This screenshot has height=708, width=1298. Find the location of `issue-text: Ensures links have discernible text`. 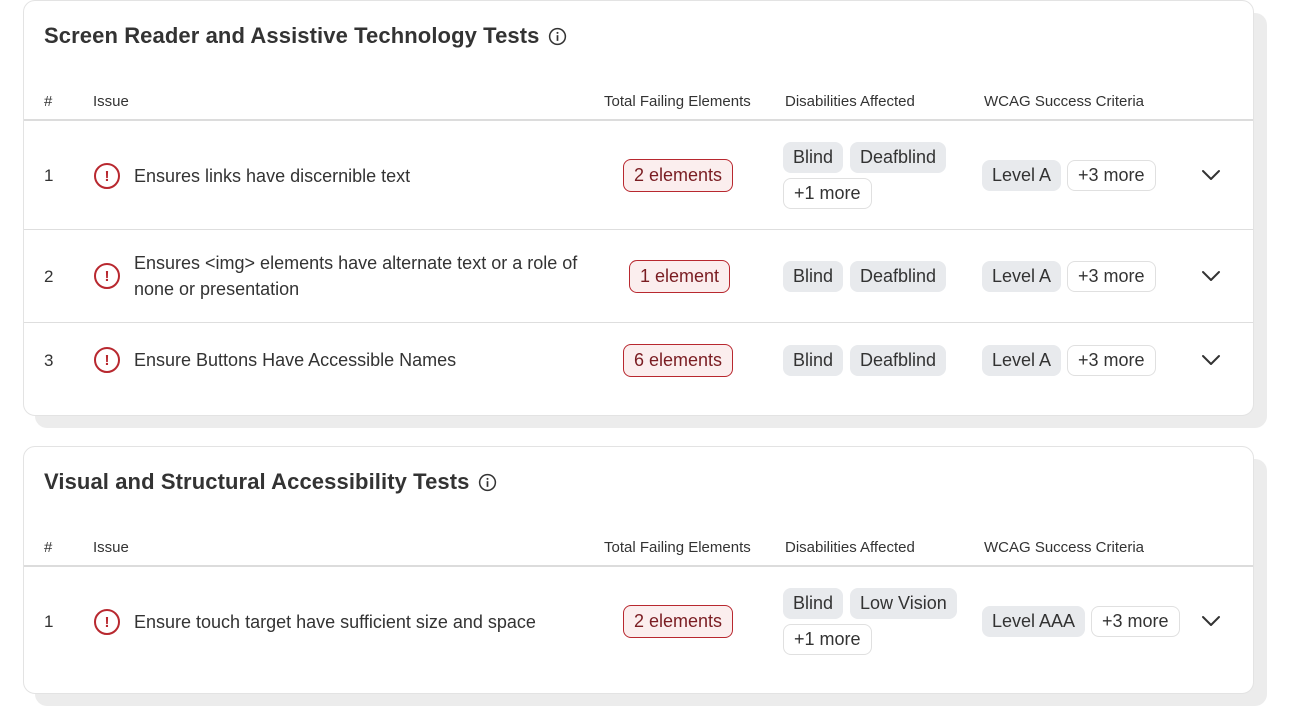

issue-text: Ensures links have discernible text is located at coordinates (272, 176).